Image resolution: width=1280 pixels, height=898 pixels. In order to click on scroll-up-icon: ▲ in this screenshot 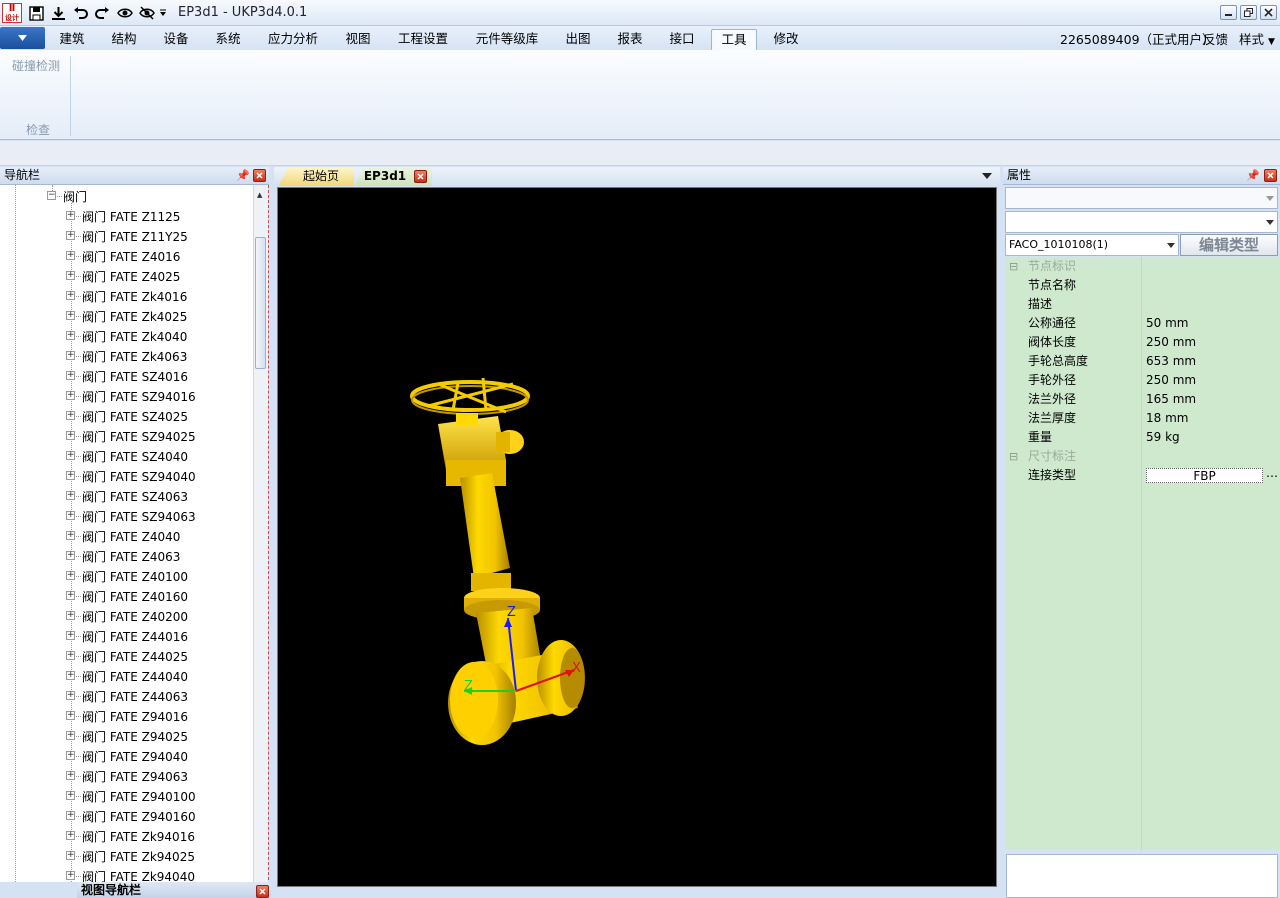, I will do `click(259, 195)`.